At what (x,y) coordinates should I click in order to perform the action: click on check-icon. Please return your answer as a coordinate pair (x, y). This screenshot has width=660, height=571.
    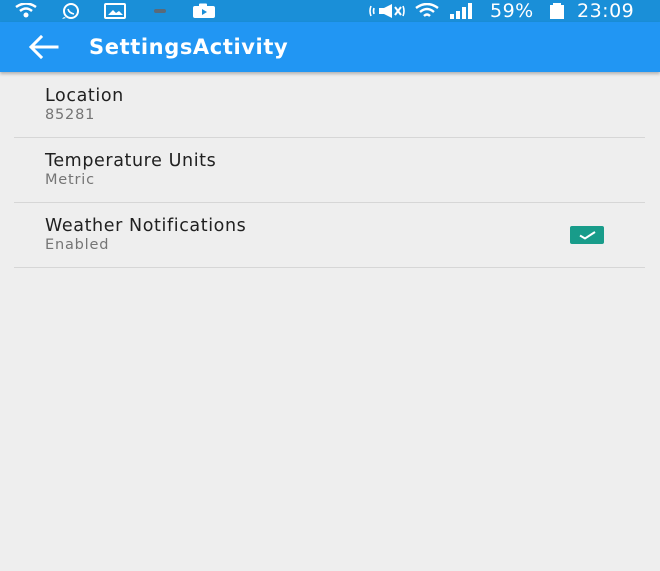
    Looking at the image, I should click on (587, 235).